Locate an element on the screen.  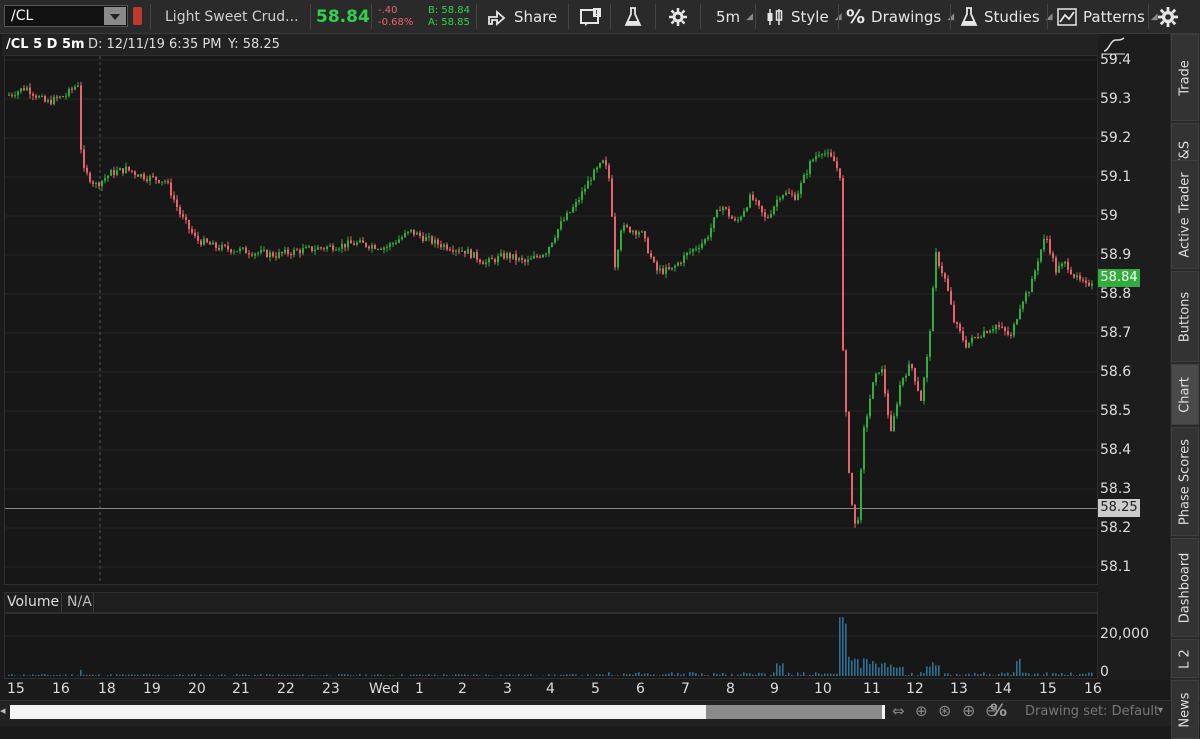
scrollbar-thumb is located at coordinates (794, 712).